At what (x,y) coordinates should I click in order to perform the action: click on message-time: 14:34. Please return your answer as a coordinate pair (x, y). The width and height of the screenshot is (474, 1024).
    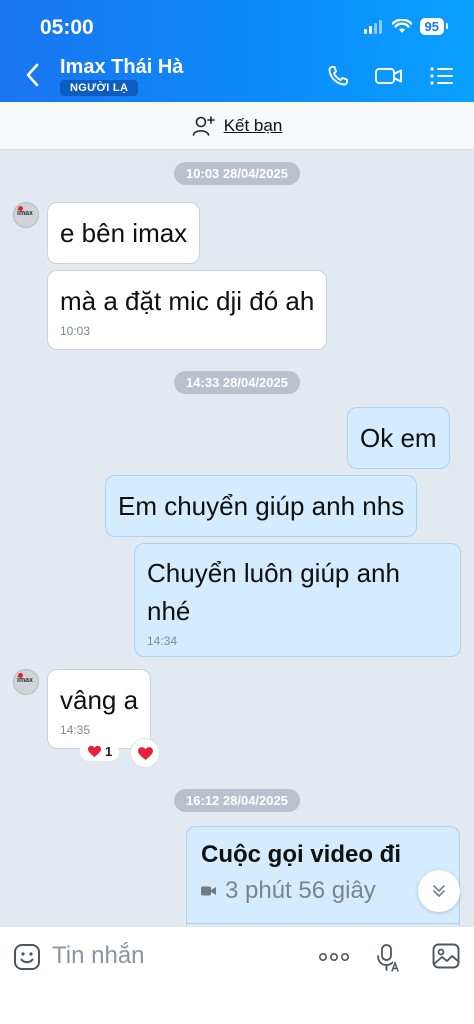
    Looking at the image, I should click on (162, 641).